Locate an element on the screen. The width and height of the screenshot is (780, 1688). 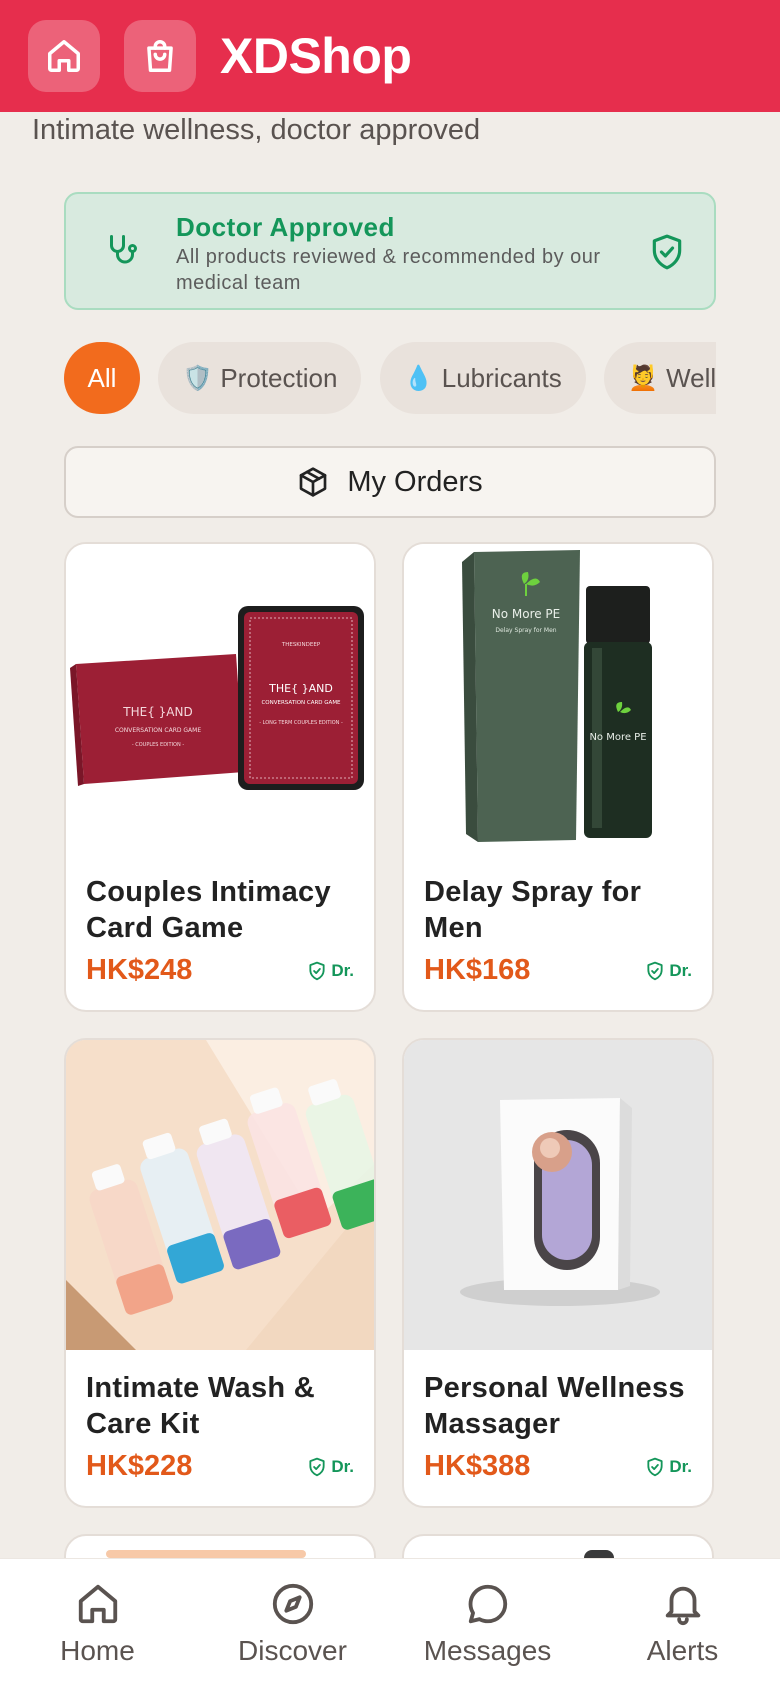
wash-kit-image is located at coordinates (220, 1195).